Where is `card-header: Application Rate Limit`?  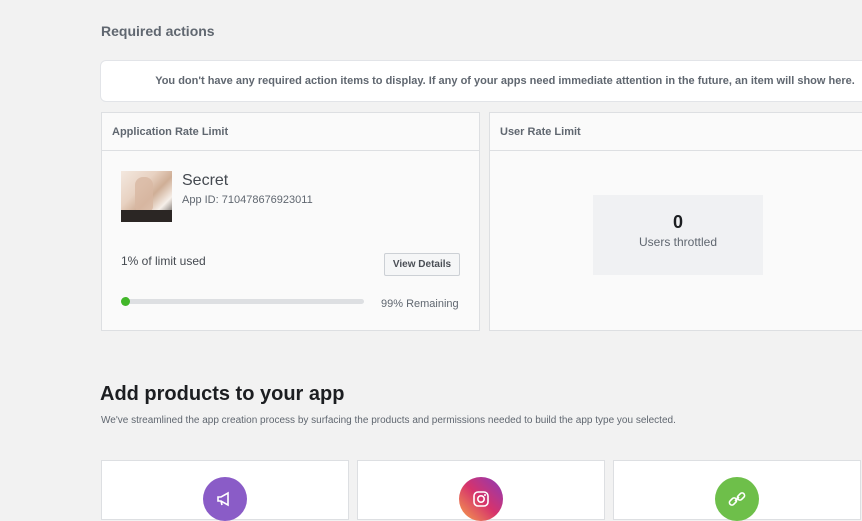 card-header: Application Rate Limit is located at coordinates (290, 132).